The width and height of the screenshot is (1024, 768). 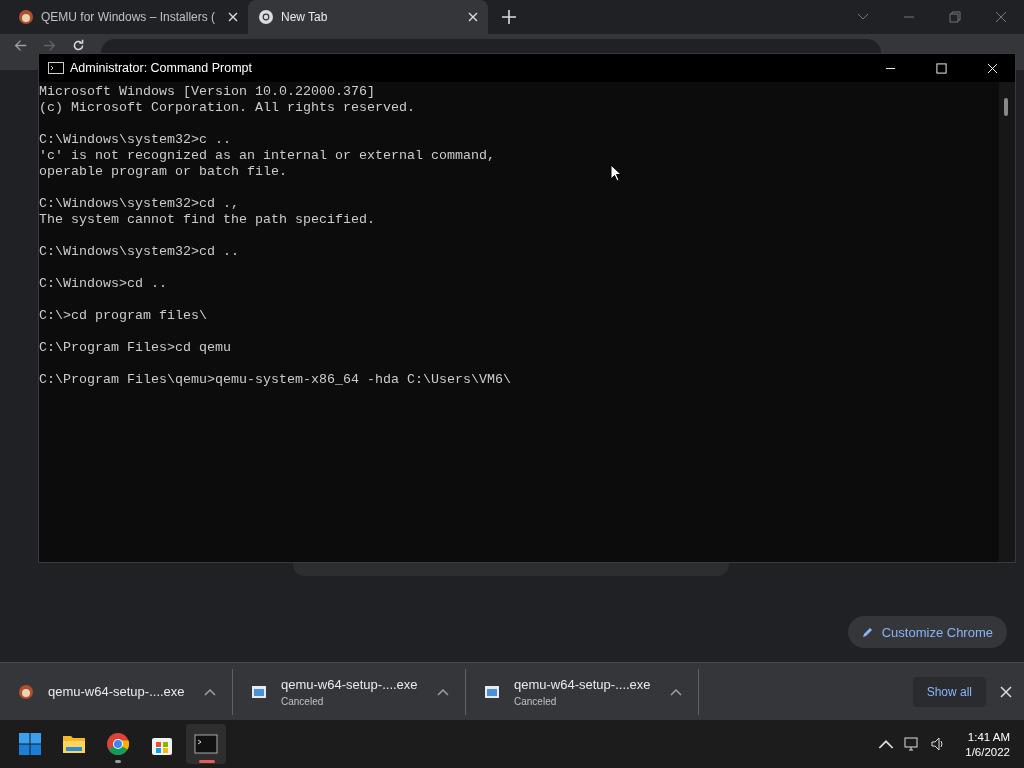 I want to click on console-line: C:\Windows\system32>cd .,, so click(x=139, y=204).